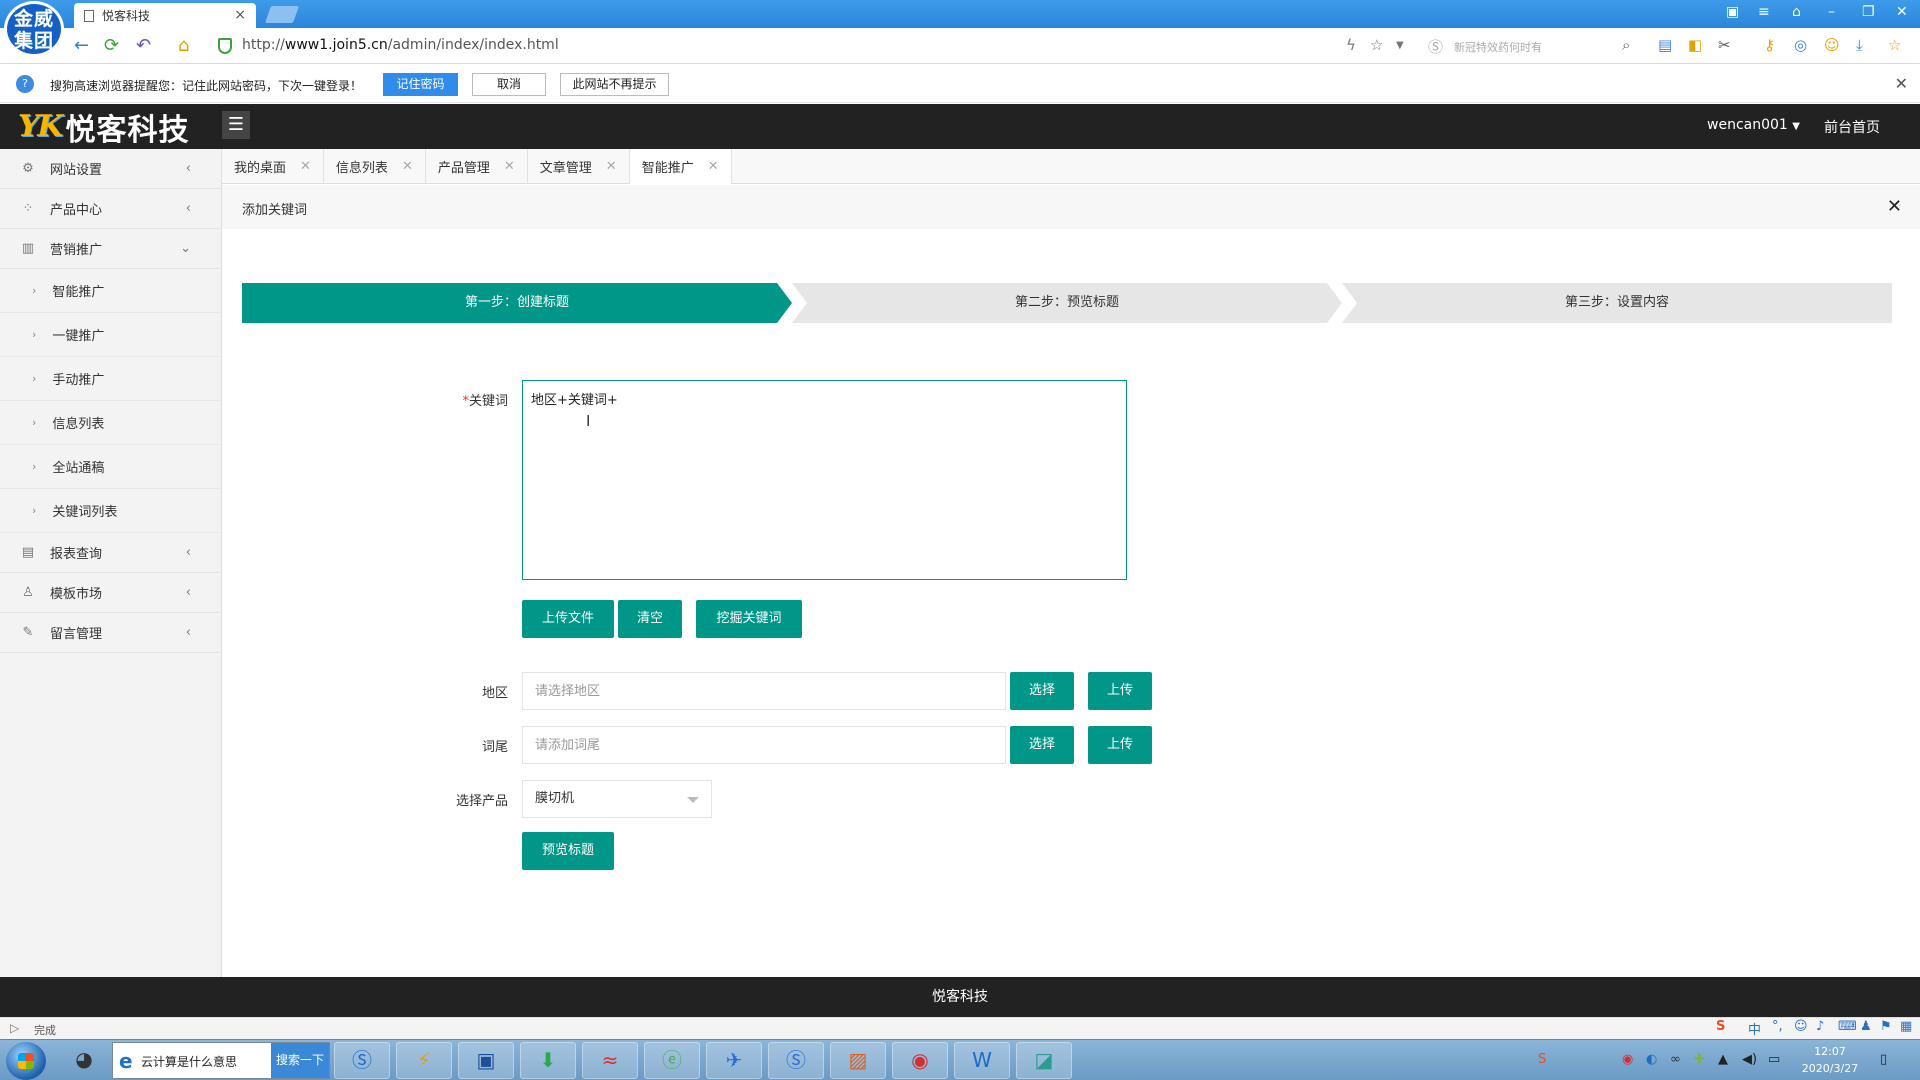 The height and width of the screenshot is (1080, 1920). Describe the element at coordinates (165, 15) in the screenshot. I see `browser-tab: 悦客科技 ×` at that location.